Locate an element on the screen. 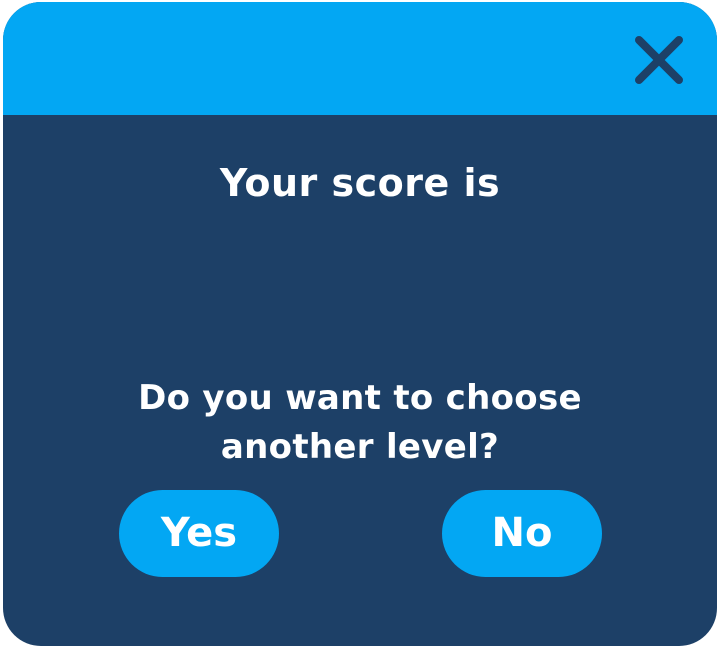  close-button is located at coordinates (659, 60).